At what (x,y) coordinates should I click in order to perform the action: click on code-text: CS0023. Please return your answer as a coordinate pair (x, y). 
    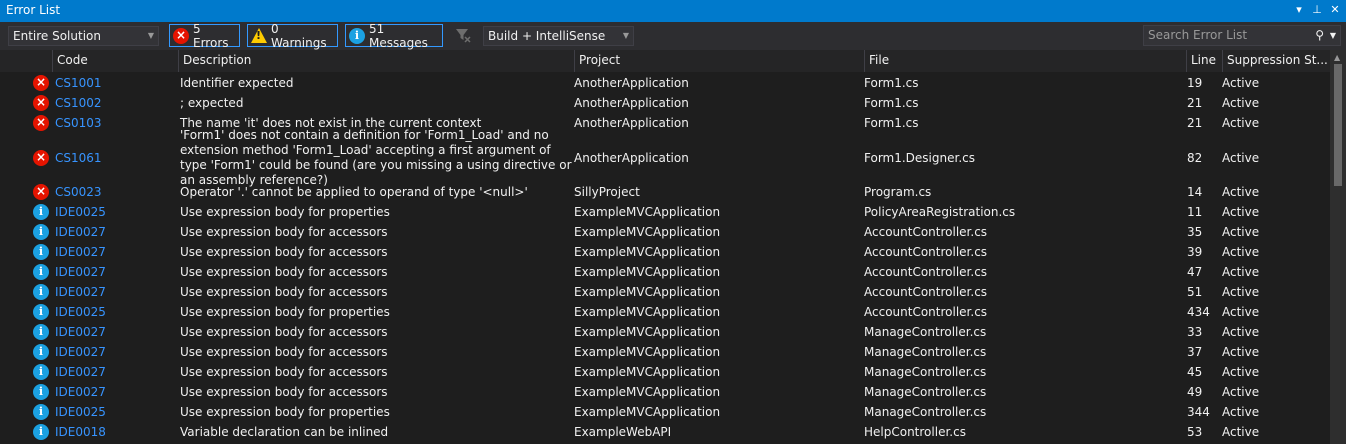
    Looking at the image, I should click on (78, 192).